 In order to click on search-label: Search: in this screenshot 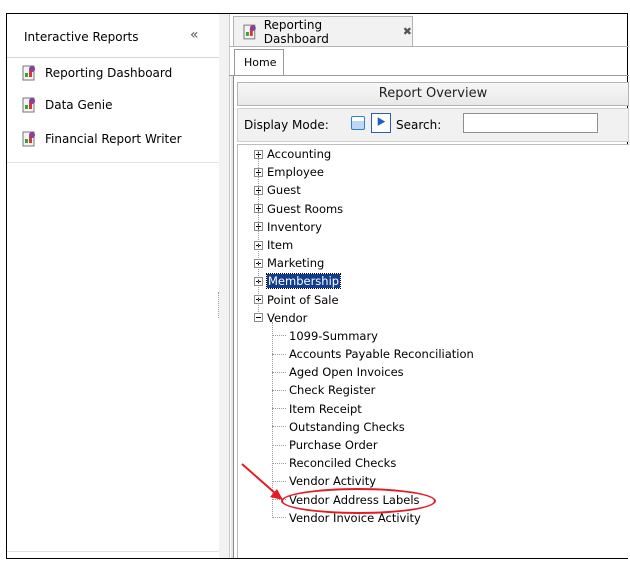, I will do `click(419, 125)`.